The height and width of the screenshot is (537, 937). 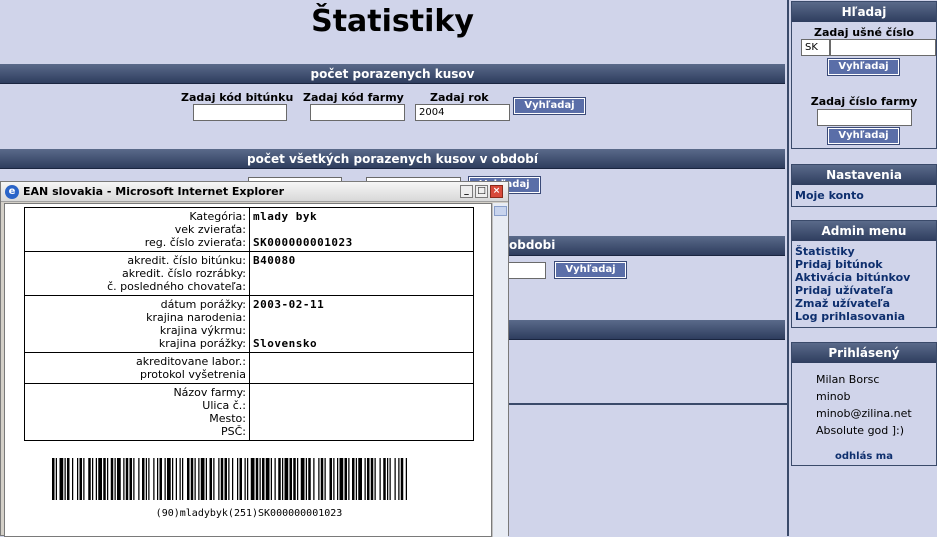 I want to click on section-header-slaughtered: počet porazenych kusov, so click(x=392, y=74).